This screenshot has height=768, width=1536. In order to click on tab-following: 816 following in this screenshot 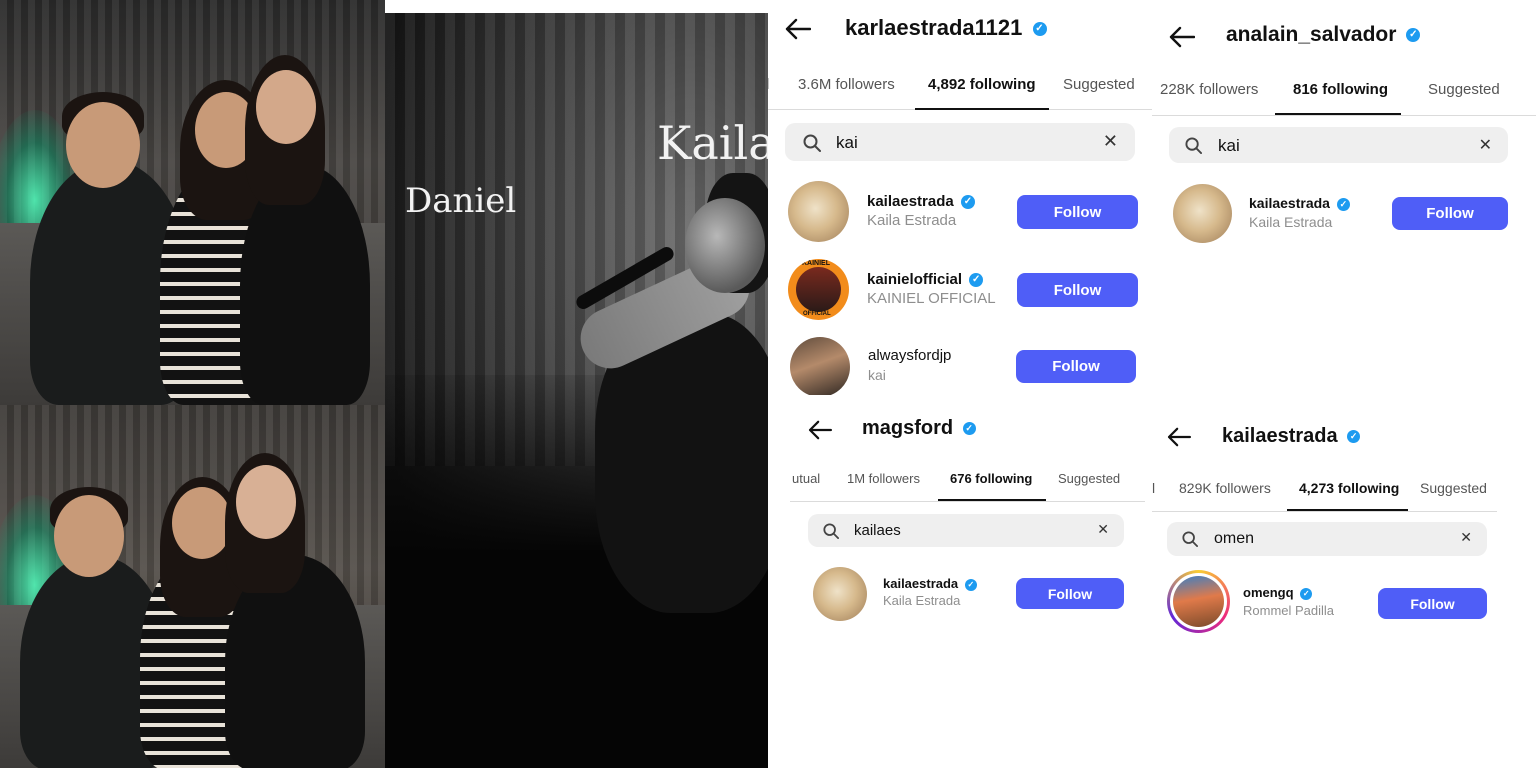, I will do `click(1340, 89)`.